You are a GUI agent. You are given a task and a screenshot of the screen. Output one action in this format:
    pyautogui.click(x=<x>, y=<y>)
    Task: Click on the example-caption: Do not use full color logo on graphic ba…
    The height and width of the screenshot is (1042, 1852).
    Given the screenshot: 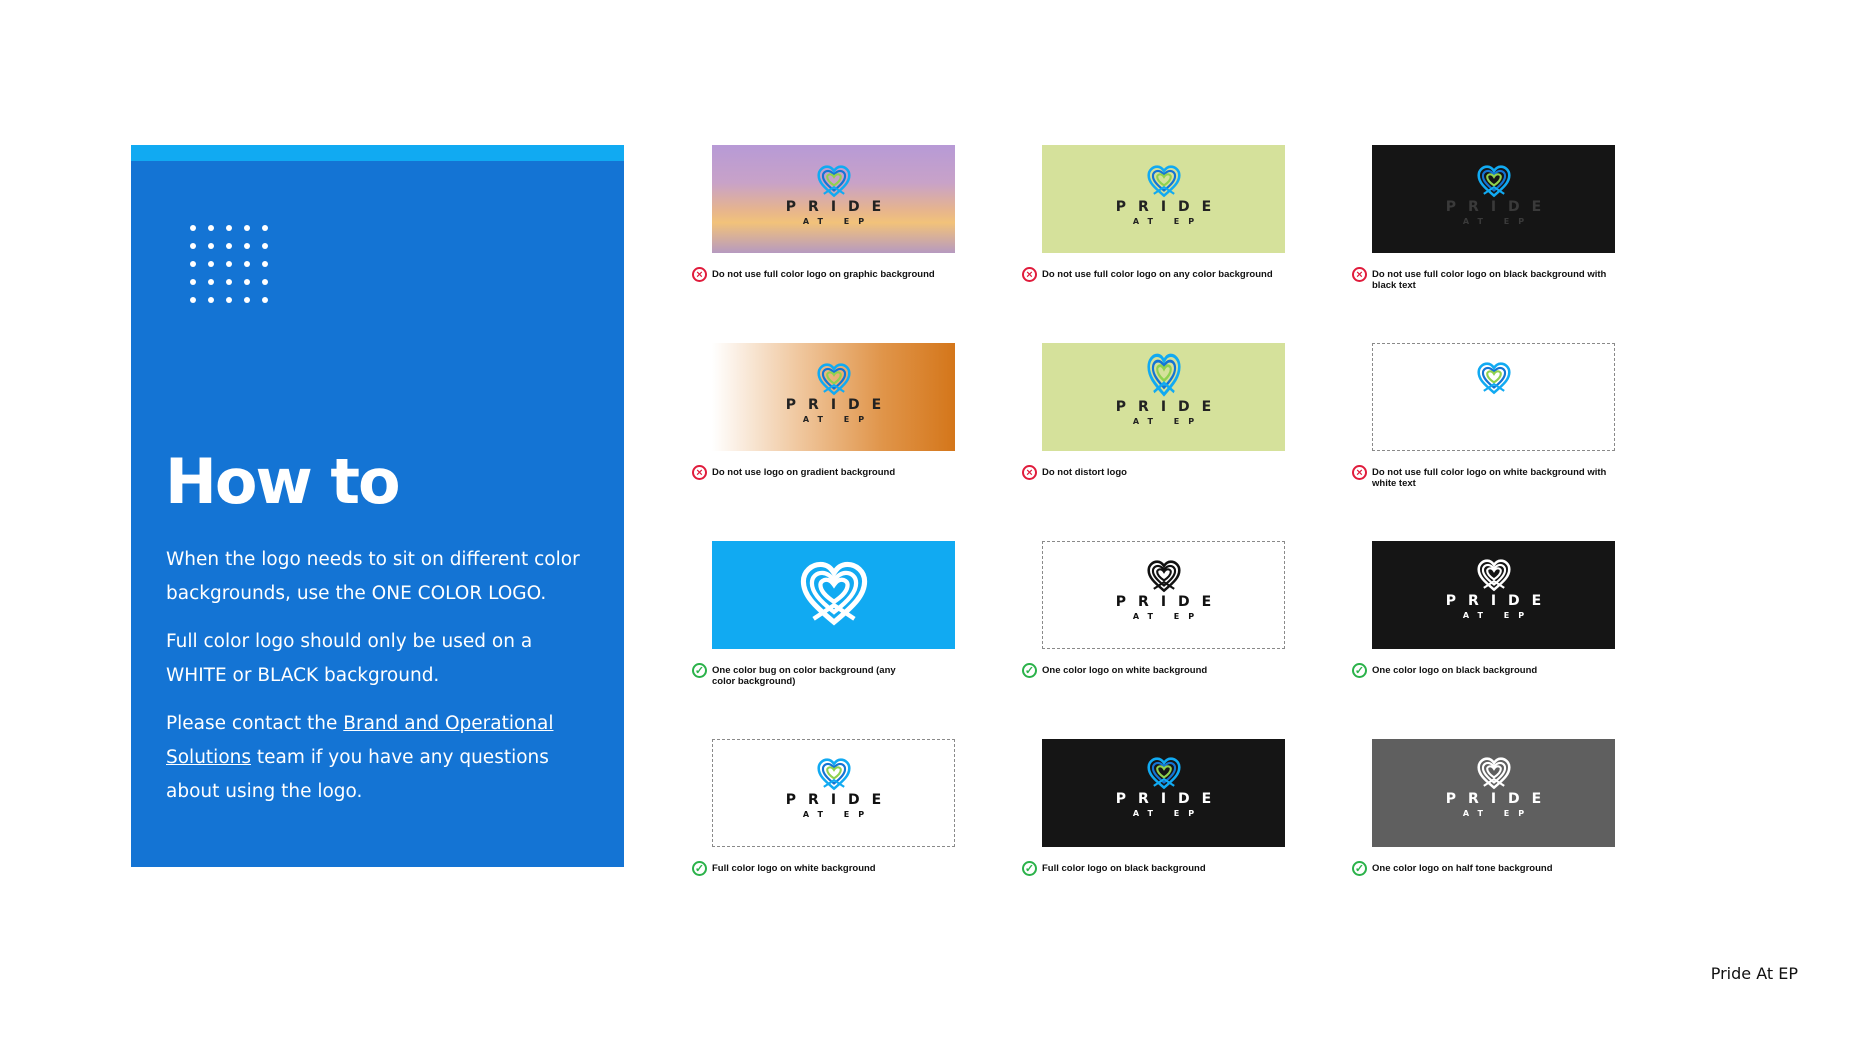 What is the action you would take?
    pyautogui.click(x=823, y=274)
    